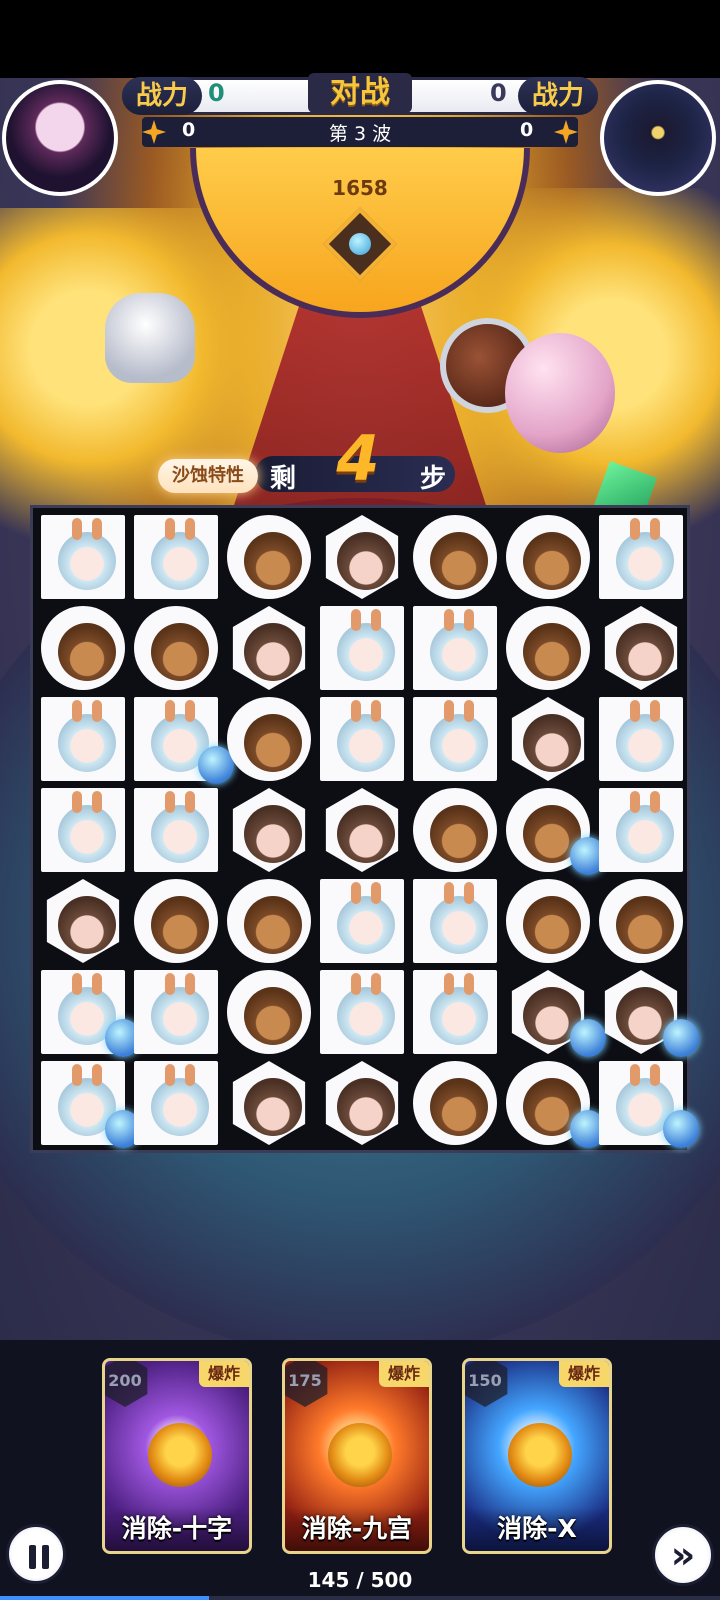  What do you see at coordinates (537, 1456) in the screenshot?
I see `skill-card-x: 150 爆炸 消除-X` at bounding box center [537, 1456].